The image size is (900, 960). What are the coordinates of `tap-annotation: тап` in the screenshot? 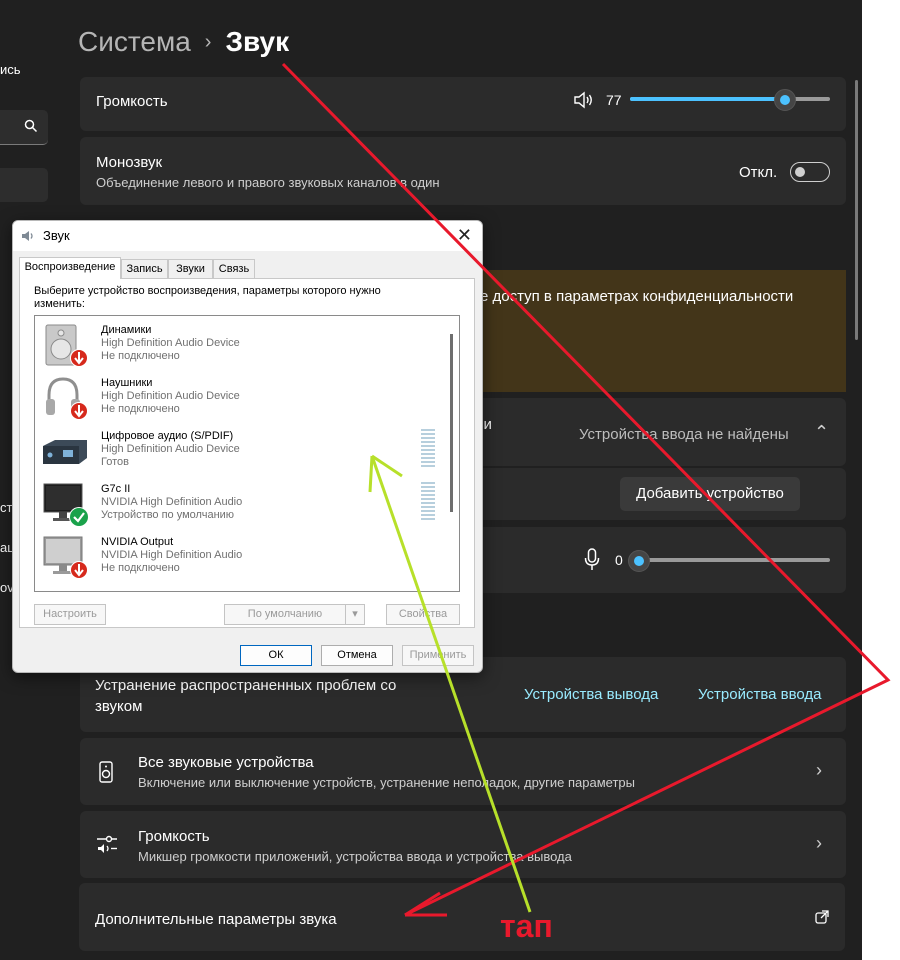 It's located at (526, 926).